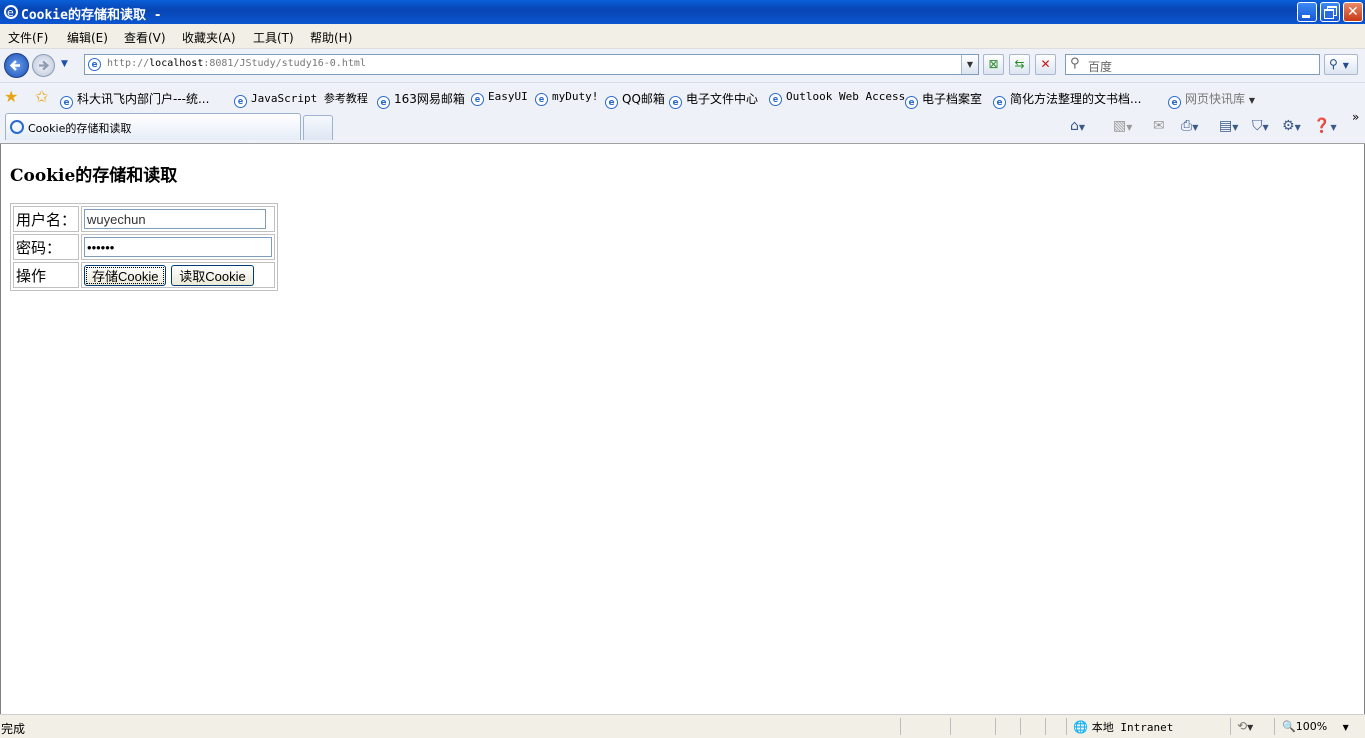  What do you see at coordinates (80, 128) in the screenshot?
I see `tab-label: Cookie的存储和读取` at bounding box center [80, 128].